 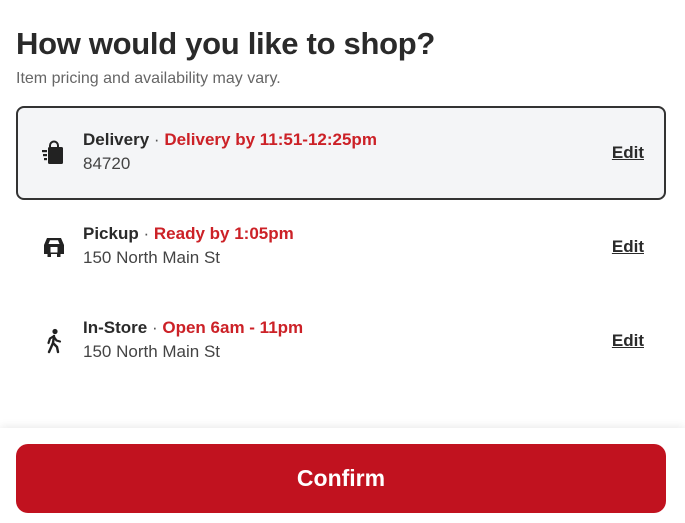 I want to click on option-name: In-Store, so click(x=115, y=327).